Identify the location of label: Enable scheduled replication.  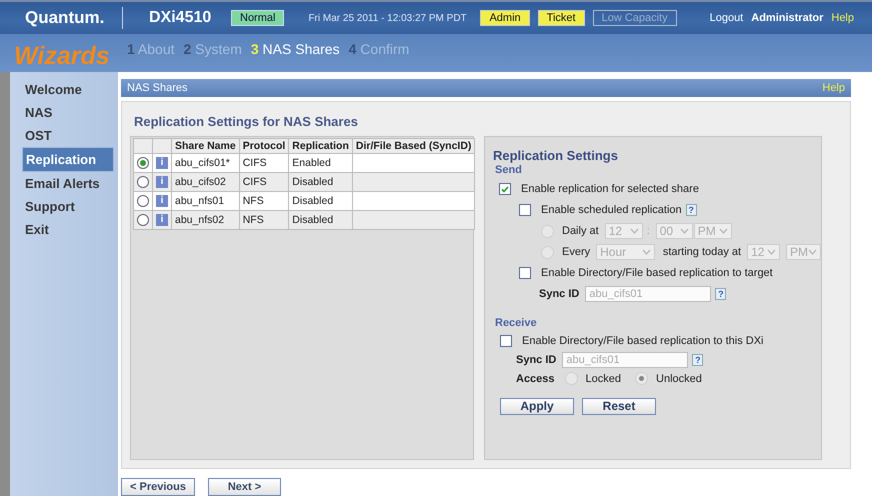
(611, 210).